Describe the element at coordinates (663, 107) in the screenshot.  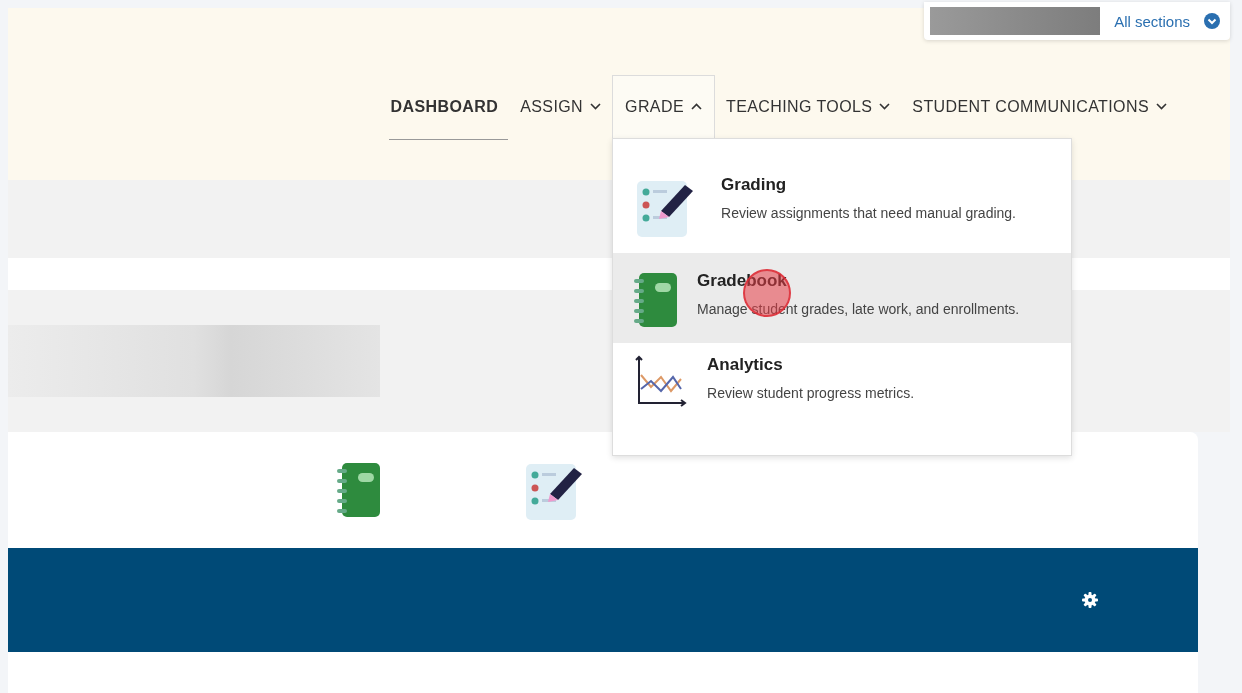
I see `nav-tab: GRADE` at that location.